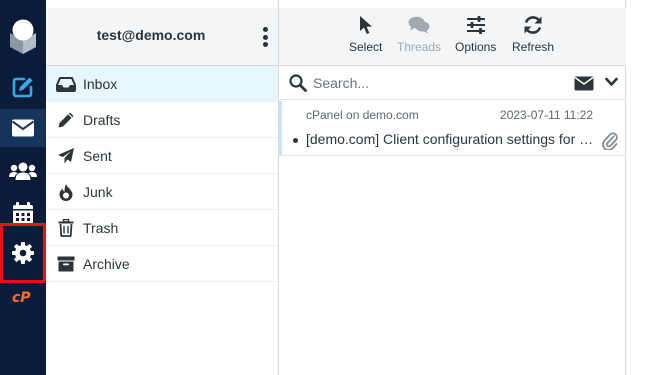 This screenshot has height=375, width=649. I want to click on threads-button: Threads, so click(419, 37).